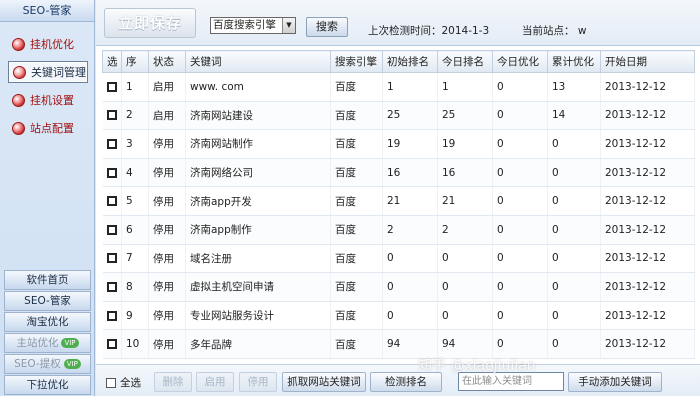  I want to click on cell-initial-rank: 25, so click(410, 116).